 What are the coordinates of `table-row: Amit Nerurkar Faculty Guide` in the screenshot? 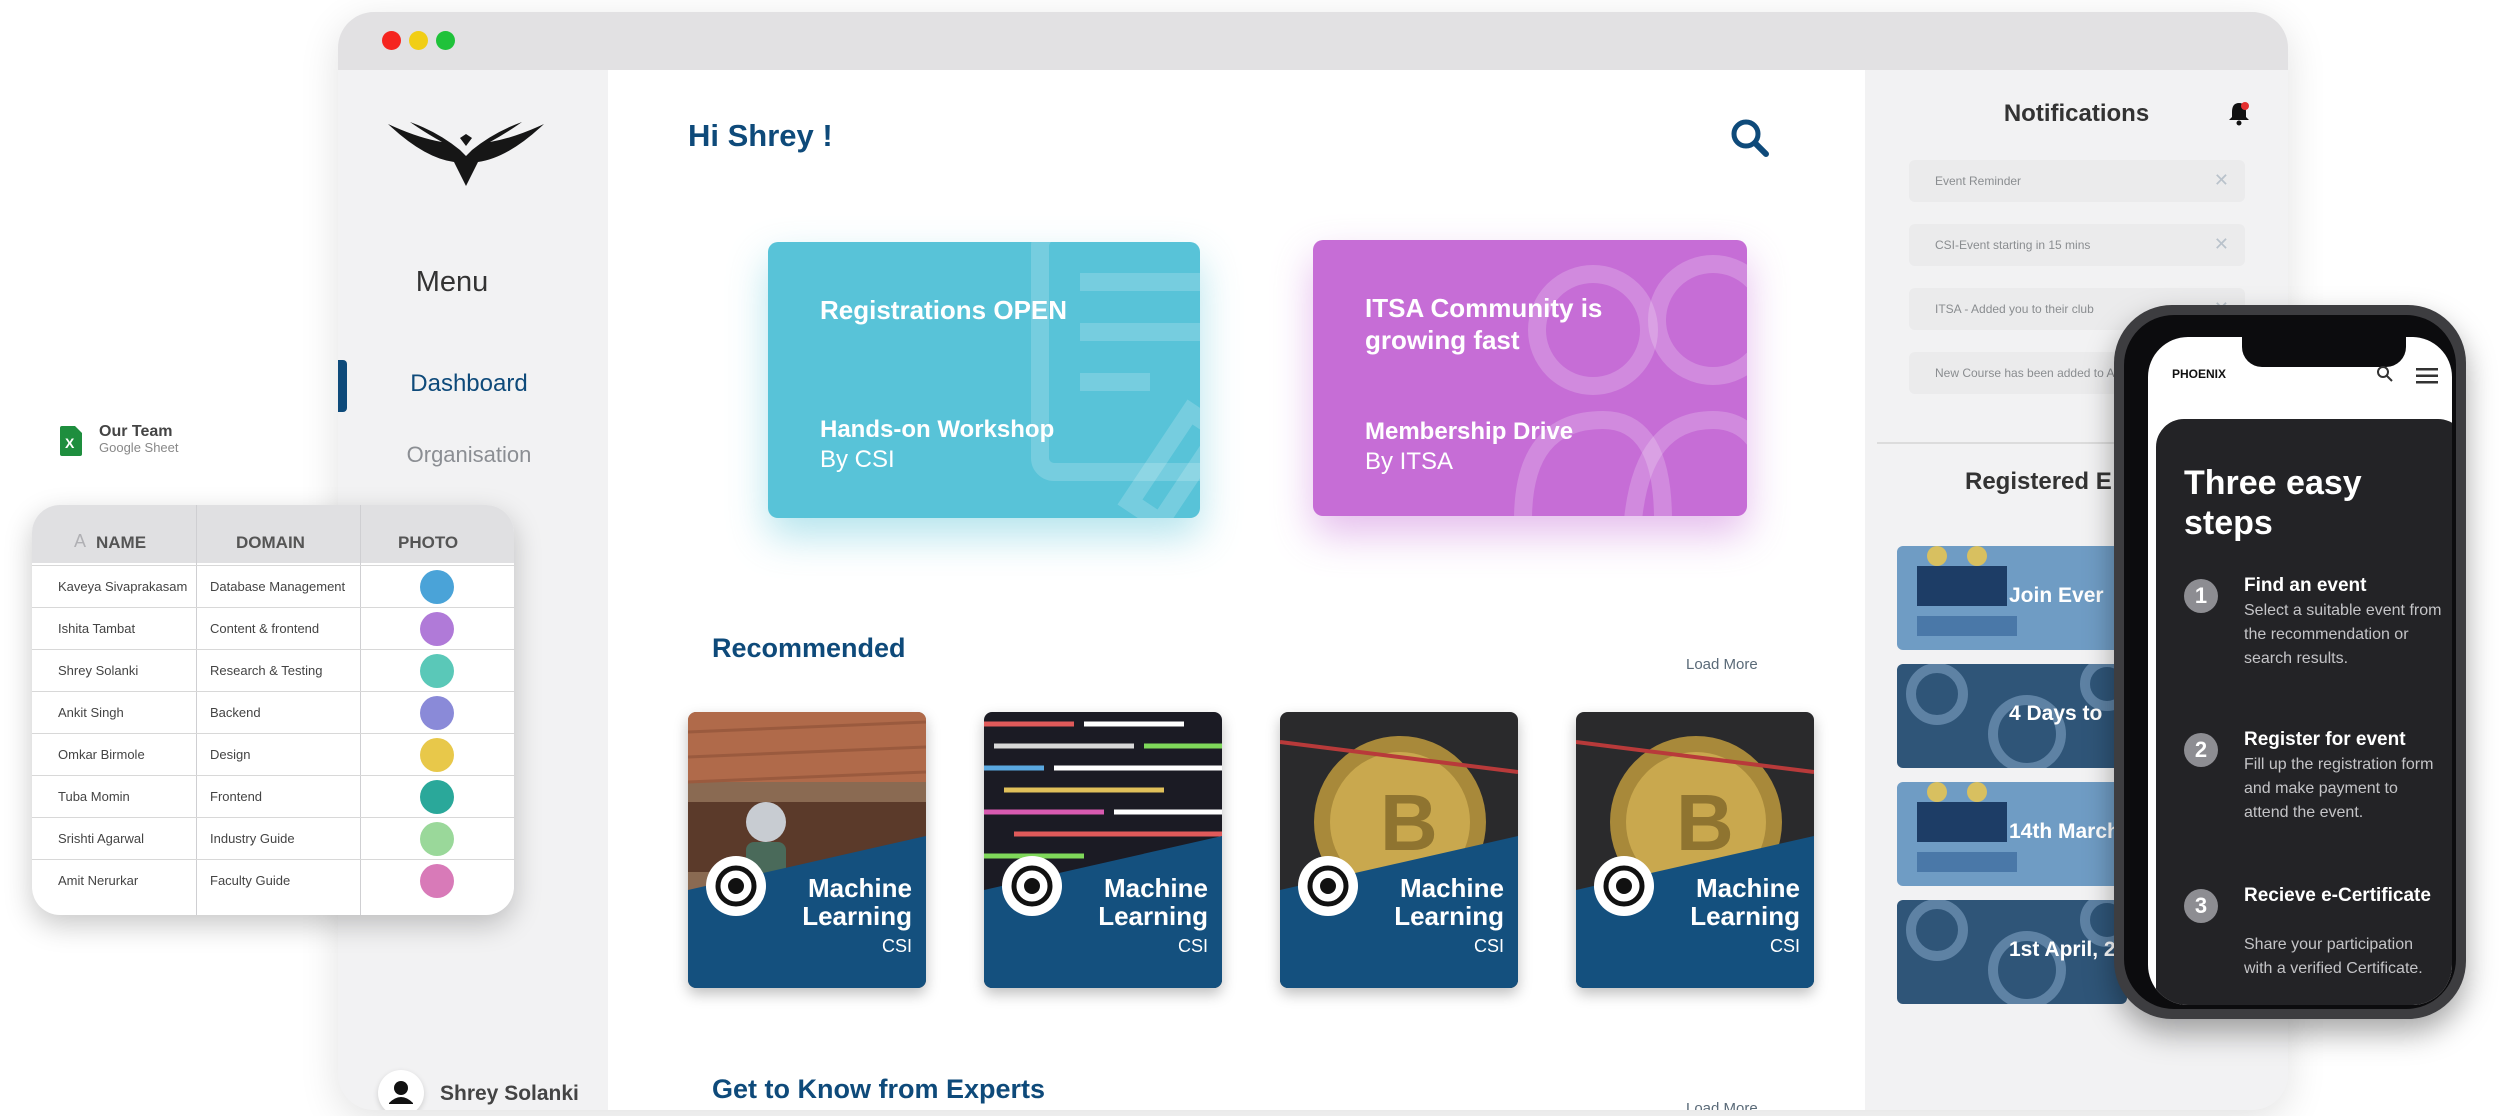 It's located at (273, 880).